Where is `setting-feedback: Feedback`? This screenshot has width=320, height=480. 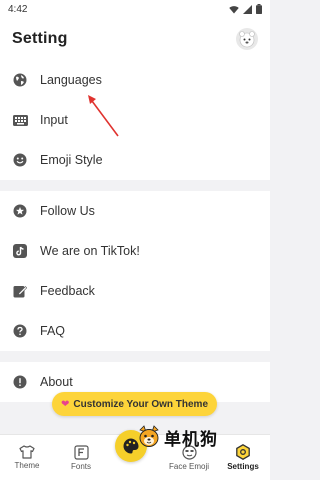 setting-feedback: Feedback is located at coordinates (135, 291).